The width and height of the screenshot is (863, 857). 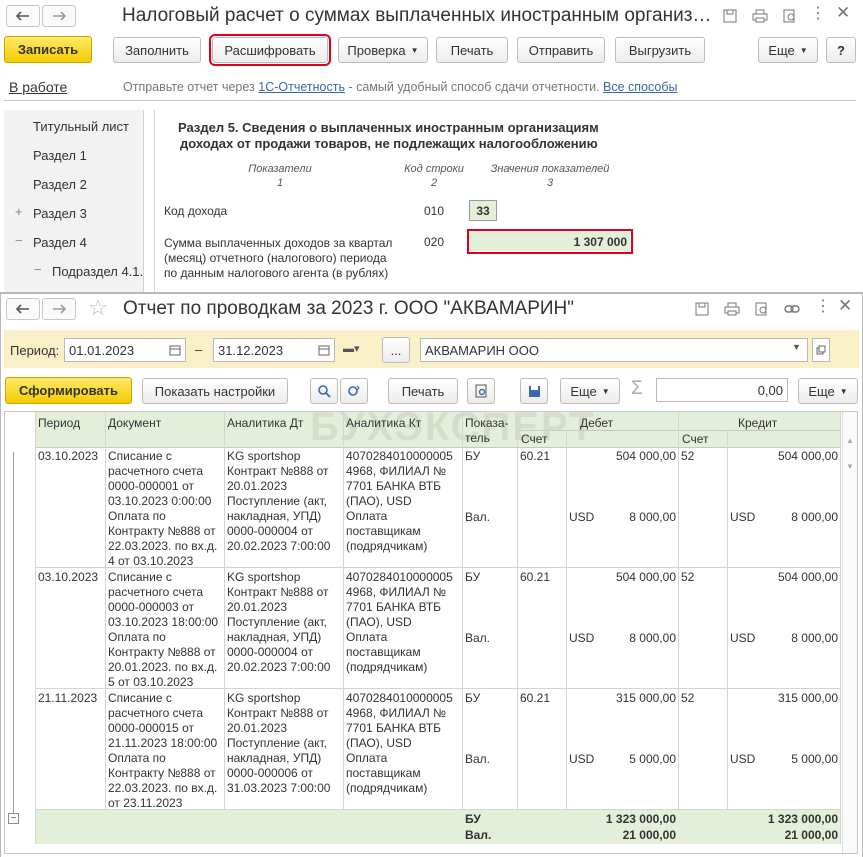 I want to click on income-code-field: 33, so click(x=483, y=210).